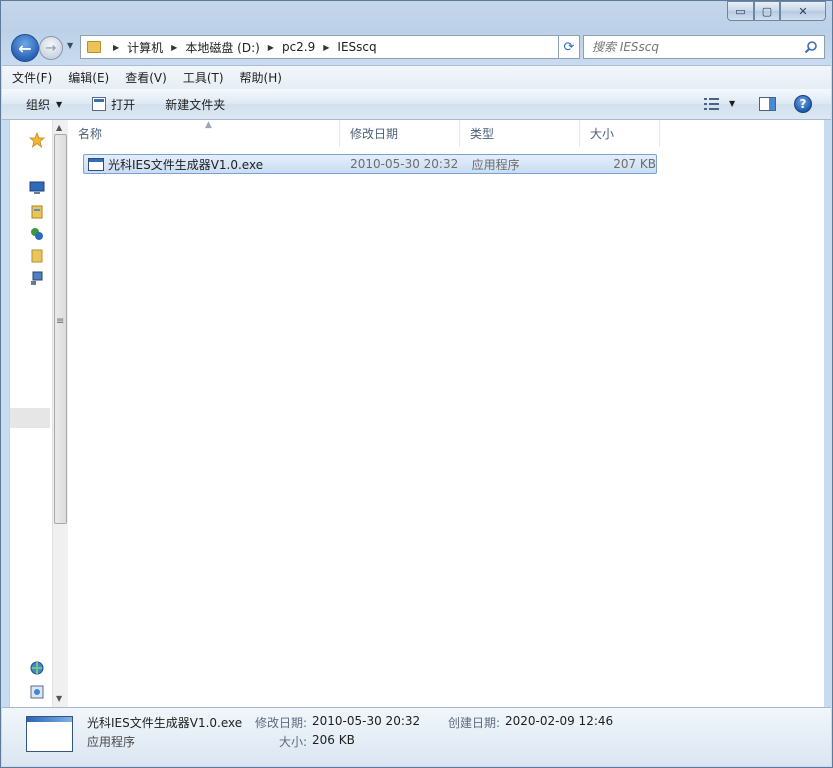 This screenshot has width=833, height=768. I want to click on homegroup-icon, so click(37, 234).